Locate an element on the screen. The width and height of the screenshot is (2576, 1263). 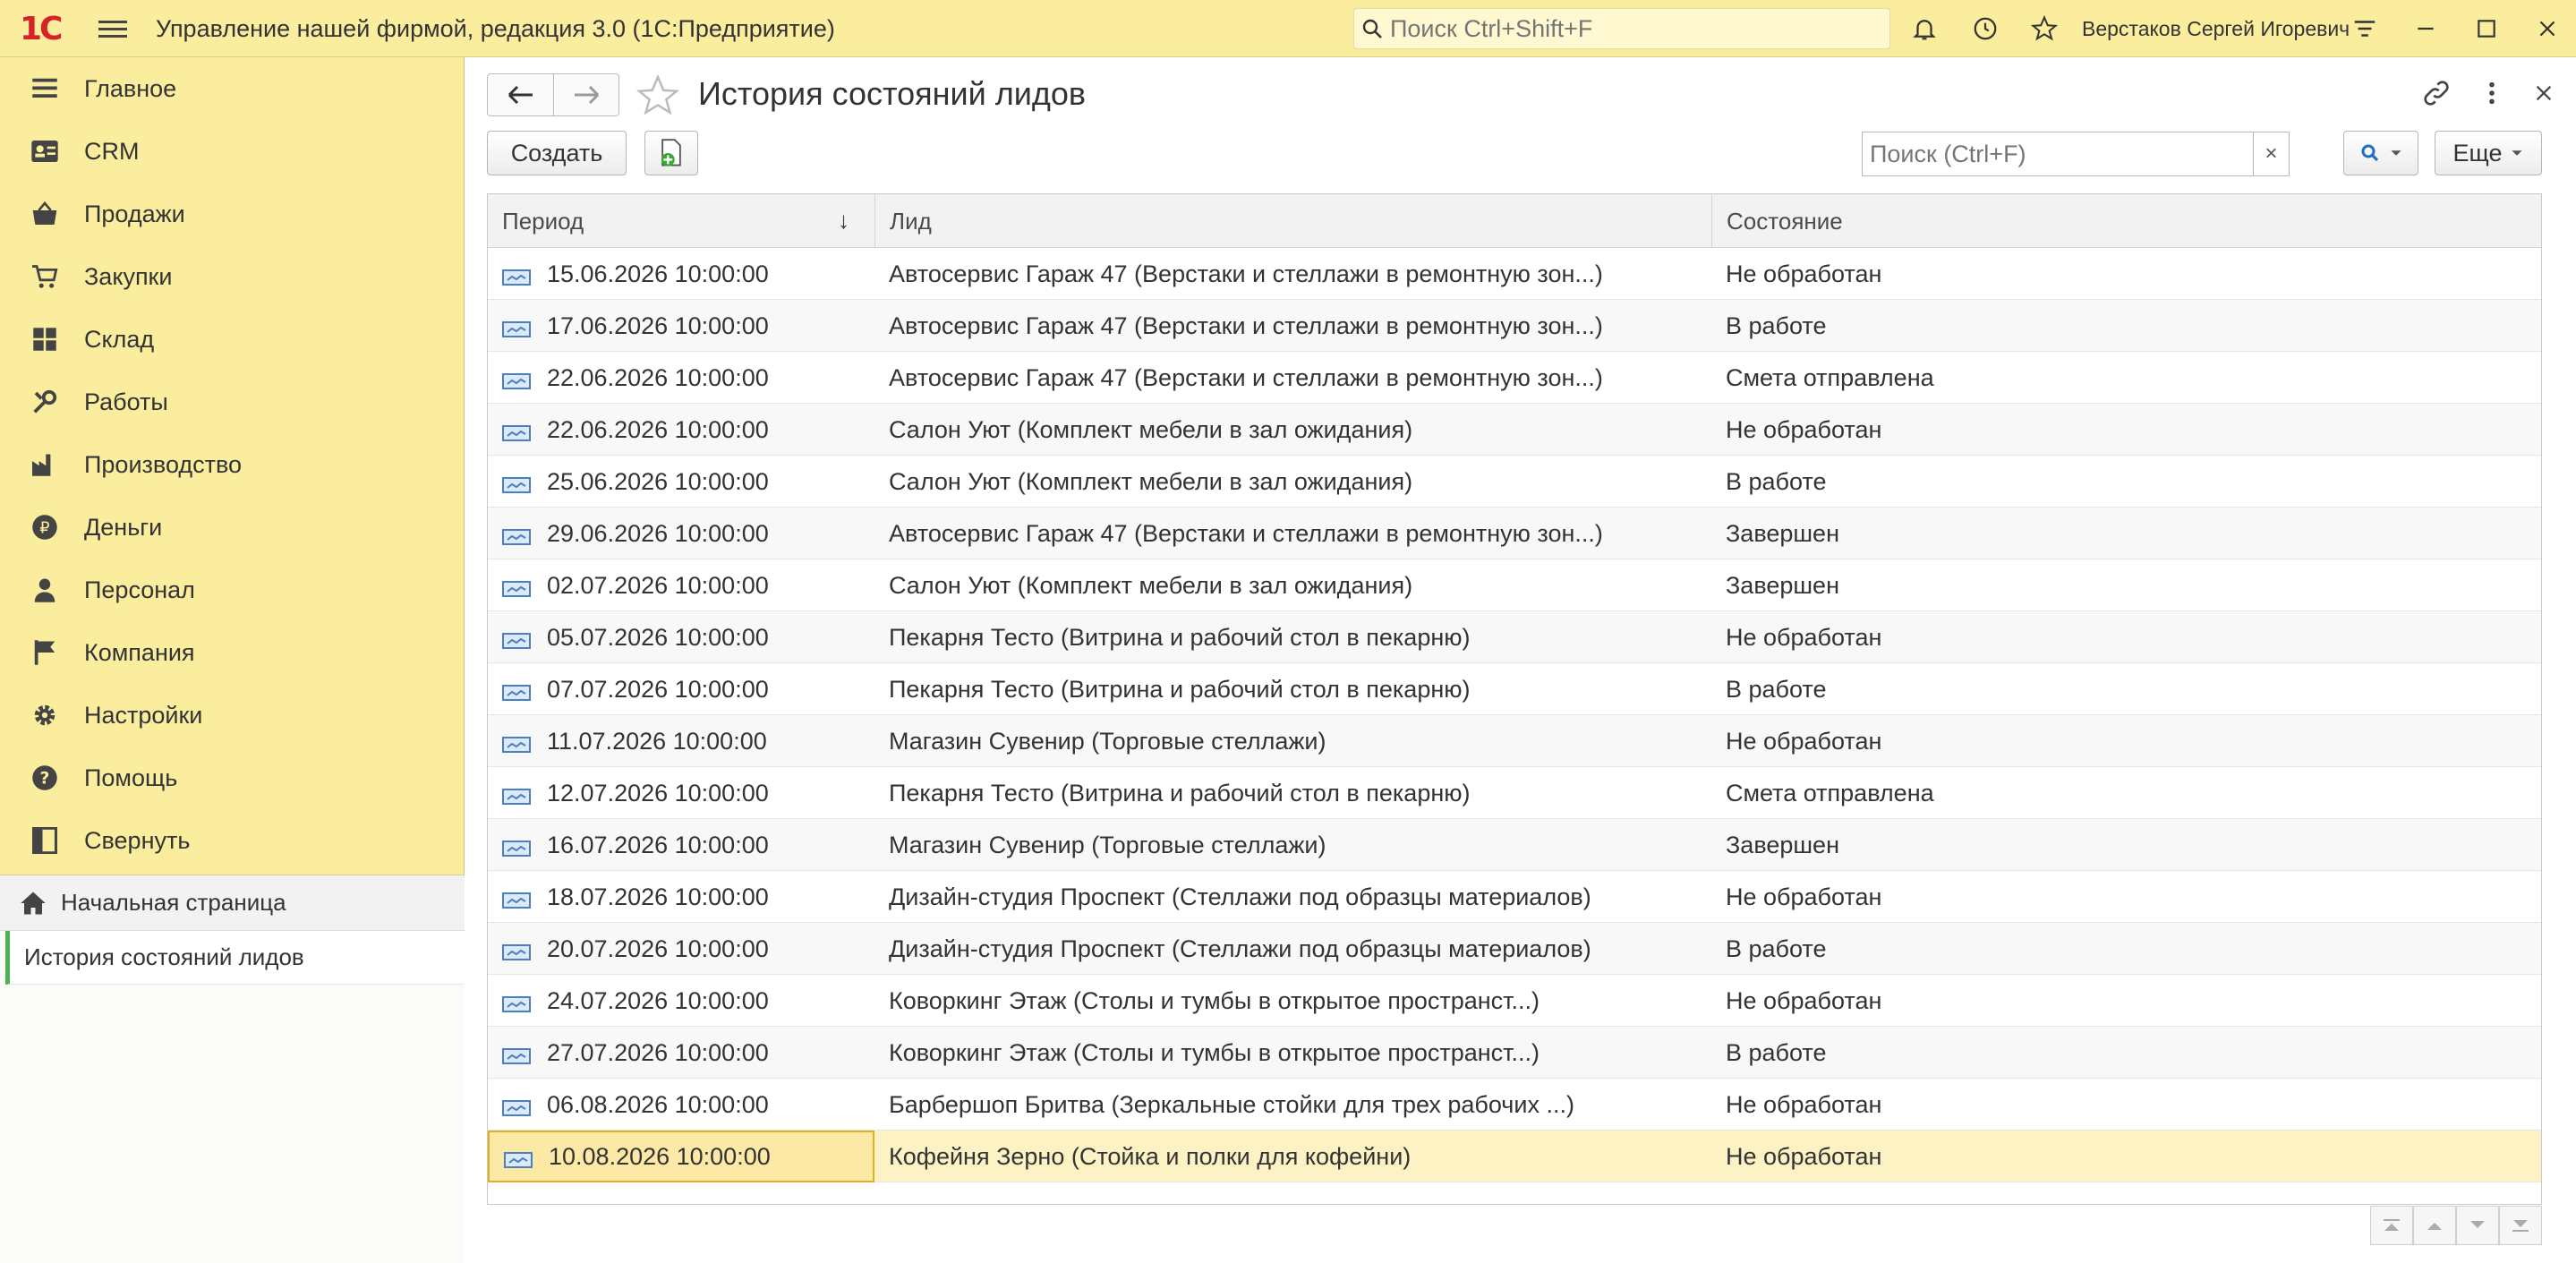
bell-icon is located at coordinates (1924, 29).